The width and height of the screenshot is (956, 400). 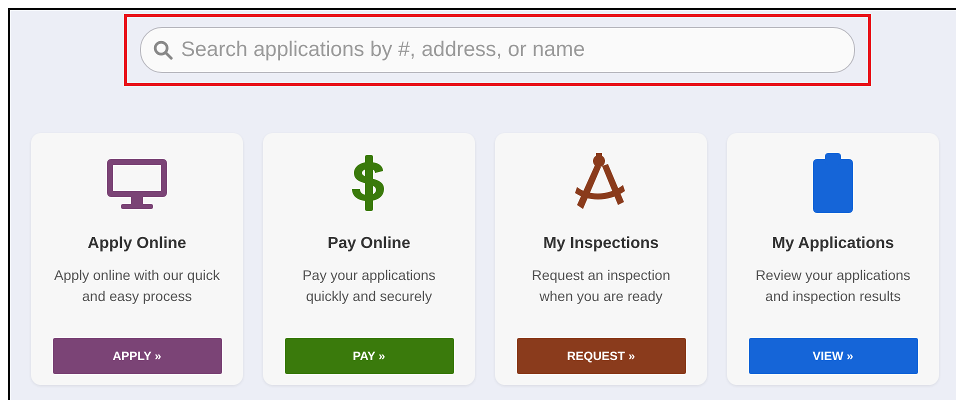 I want to click on action-button: VIEW », so click(x=833, y=356).